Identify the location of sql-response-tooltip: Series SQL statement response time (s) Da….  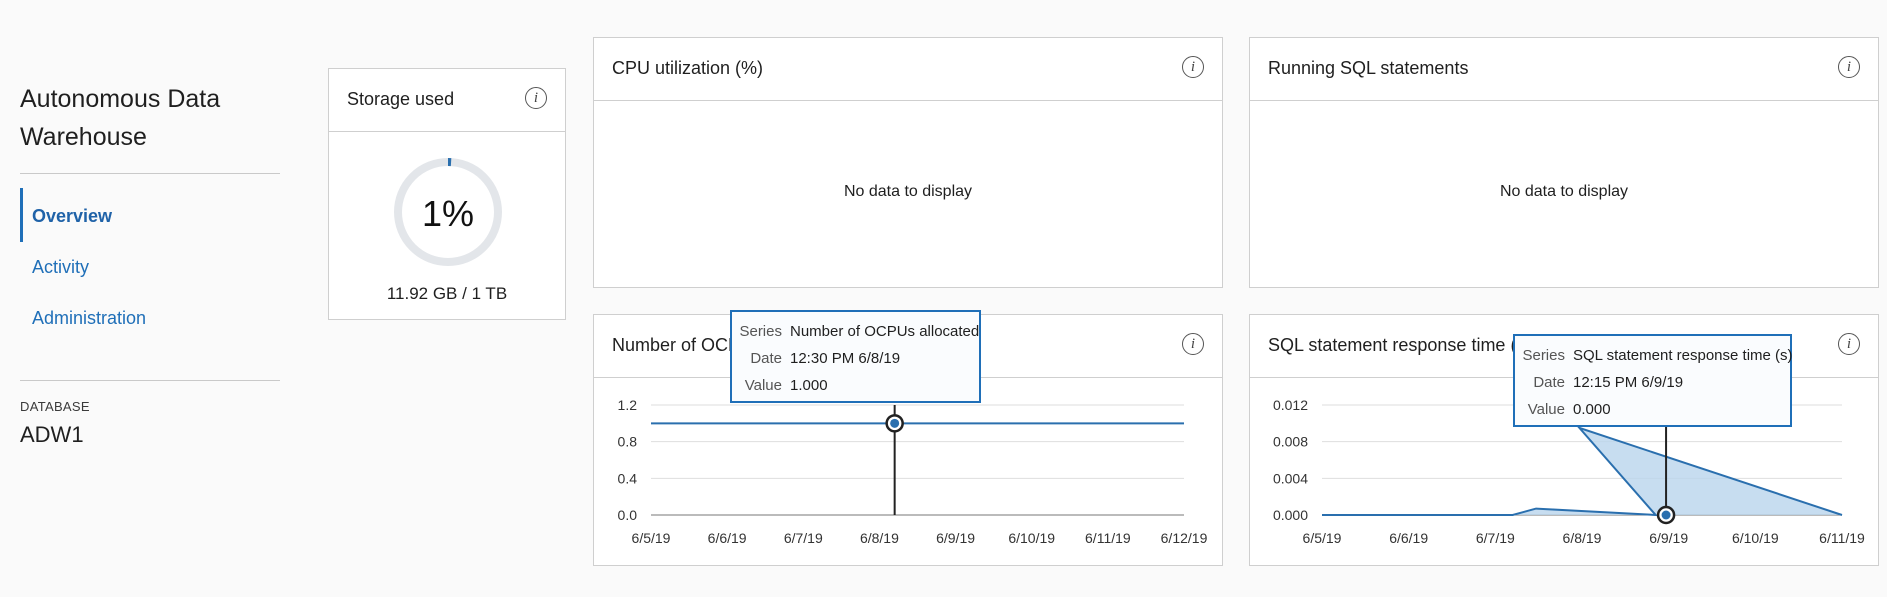
(1653, 380).